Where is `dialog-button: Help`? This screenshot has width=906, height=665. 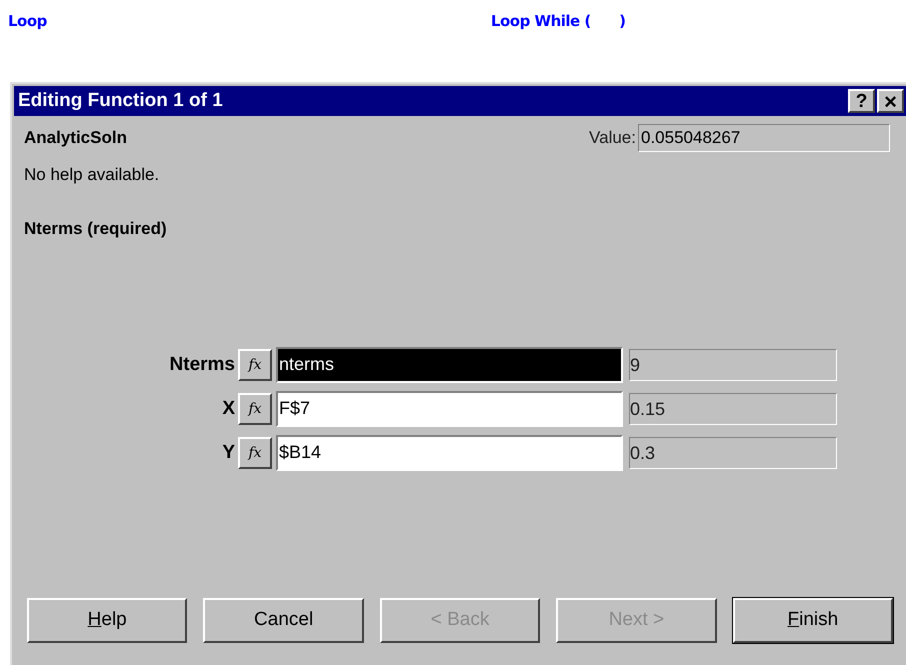 dialog-button: Help is located at coordinates (107, 620).